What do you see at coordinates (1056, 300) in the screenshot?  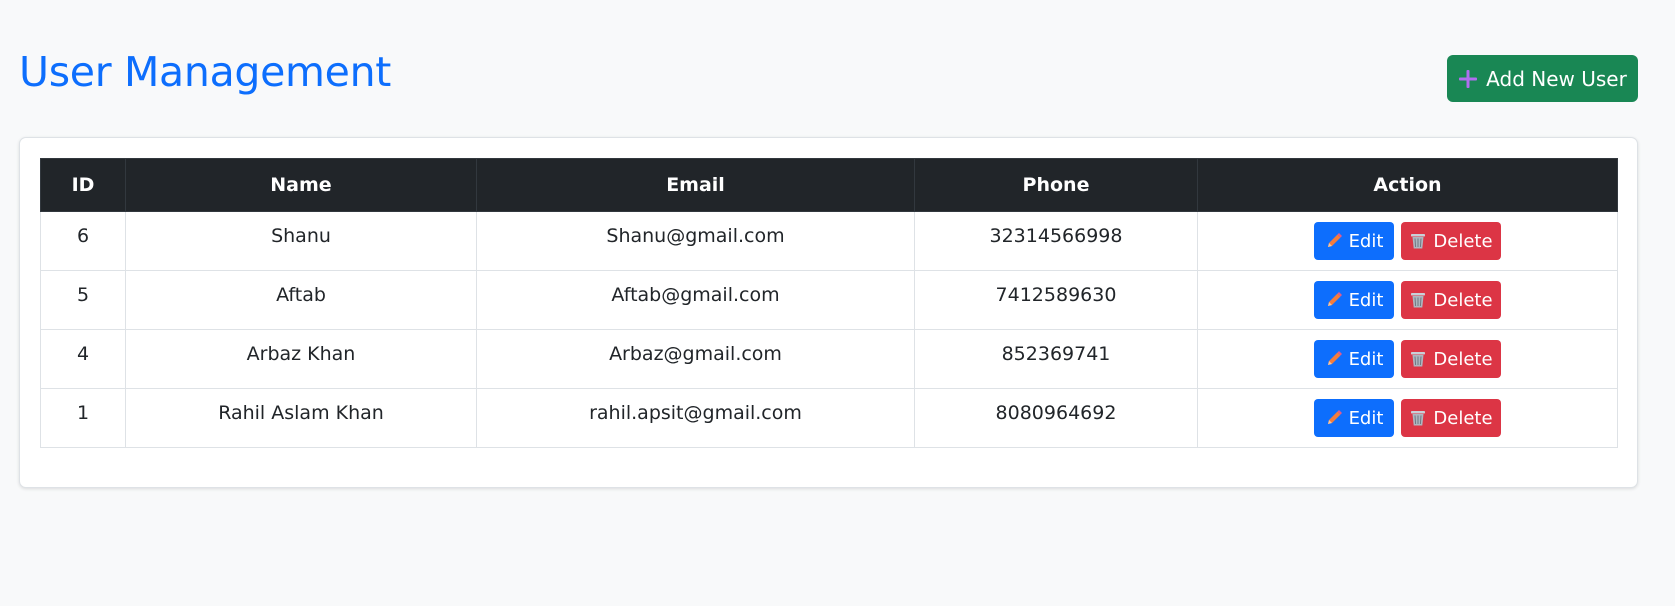 I see `cell-phone: 7412589630` at bounding box center [1056, 300].